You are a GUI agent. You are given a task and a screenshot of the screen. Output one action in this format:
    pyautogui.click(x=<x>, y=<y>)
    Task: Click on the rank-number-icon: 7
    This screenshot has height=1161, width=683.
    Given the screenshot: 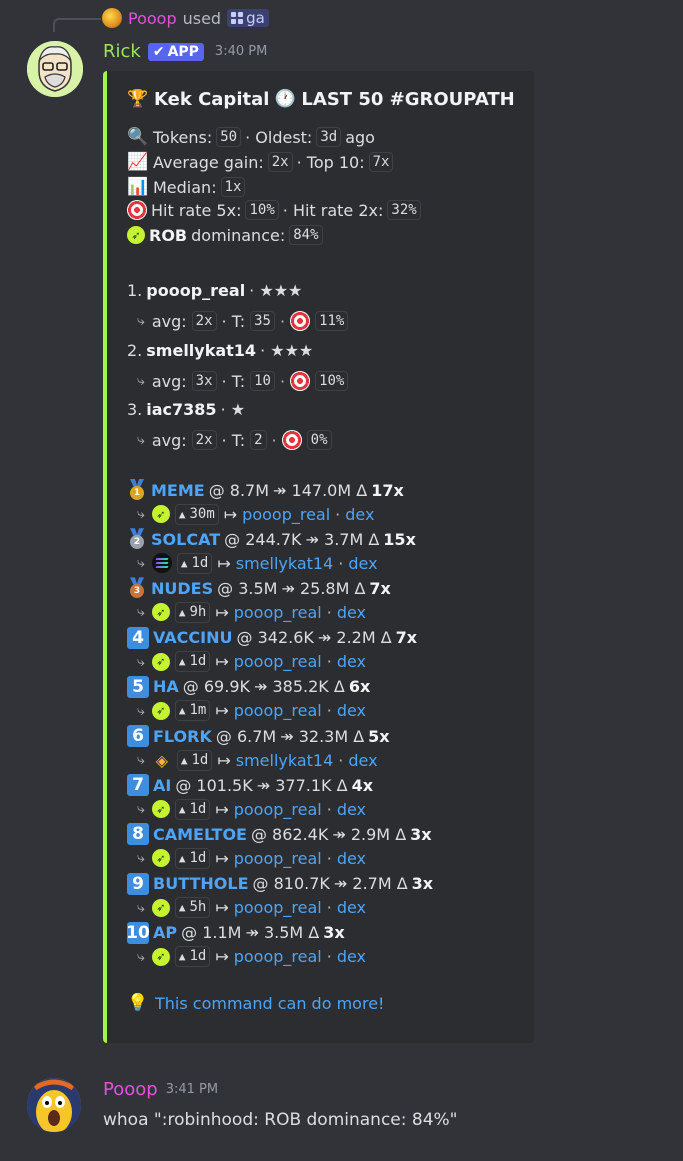 What is the action you would take?
    pyautogui.click(x=138, y=785)
    